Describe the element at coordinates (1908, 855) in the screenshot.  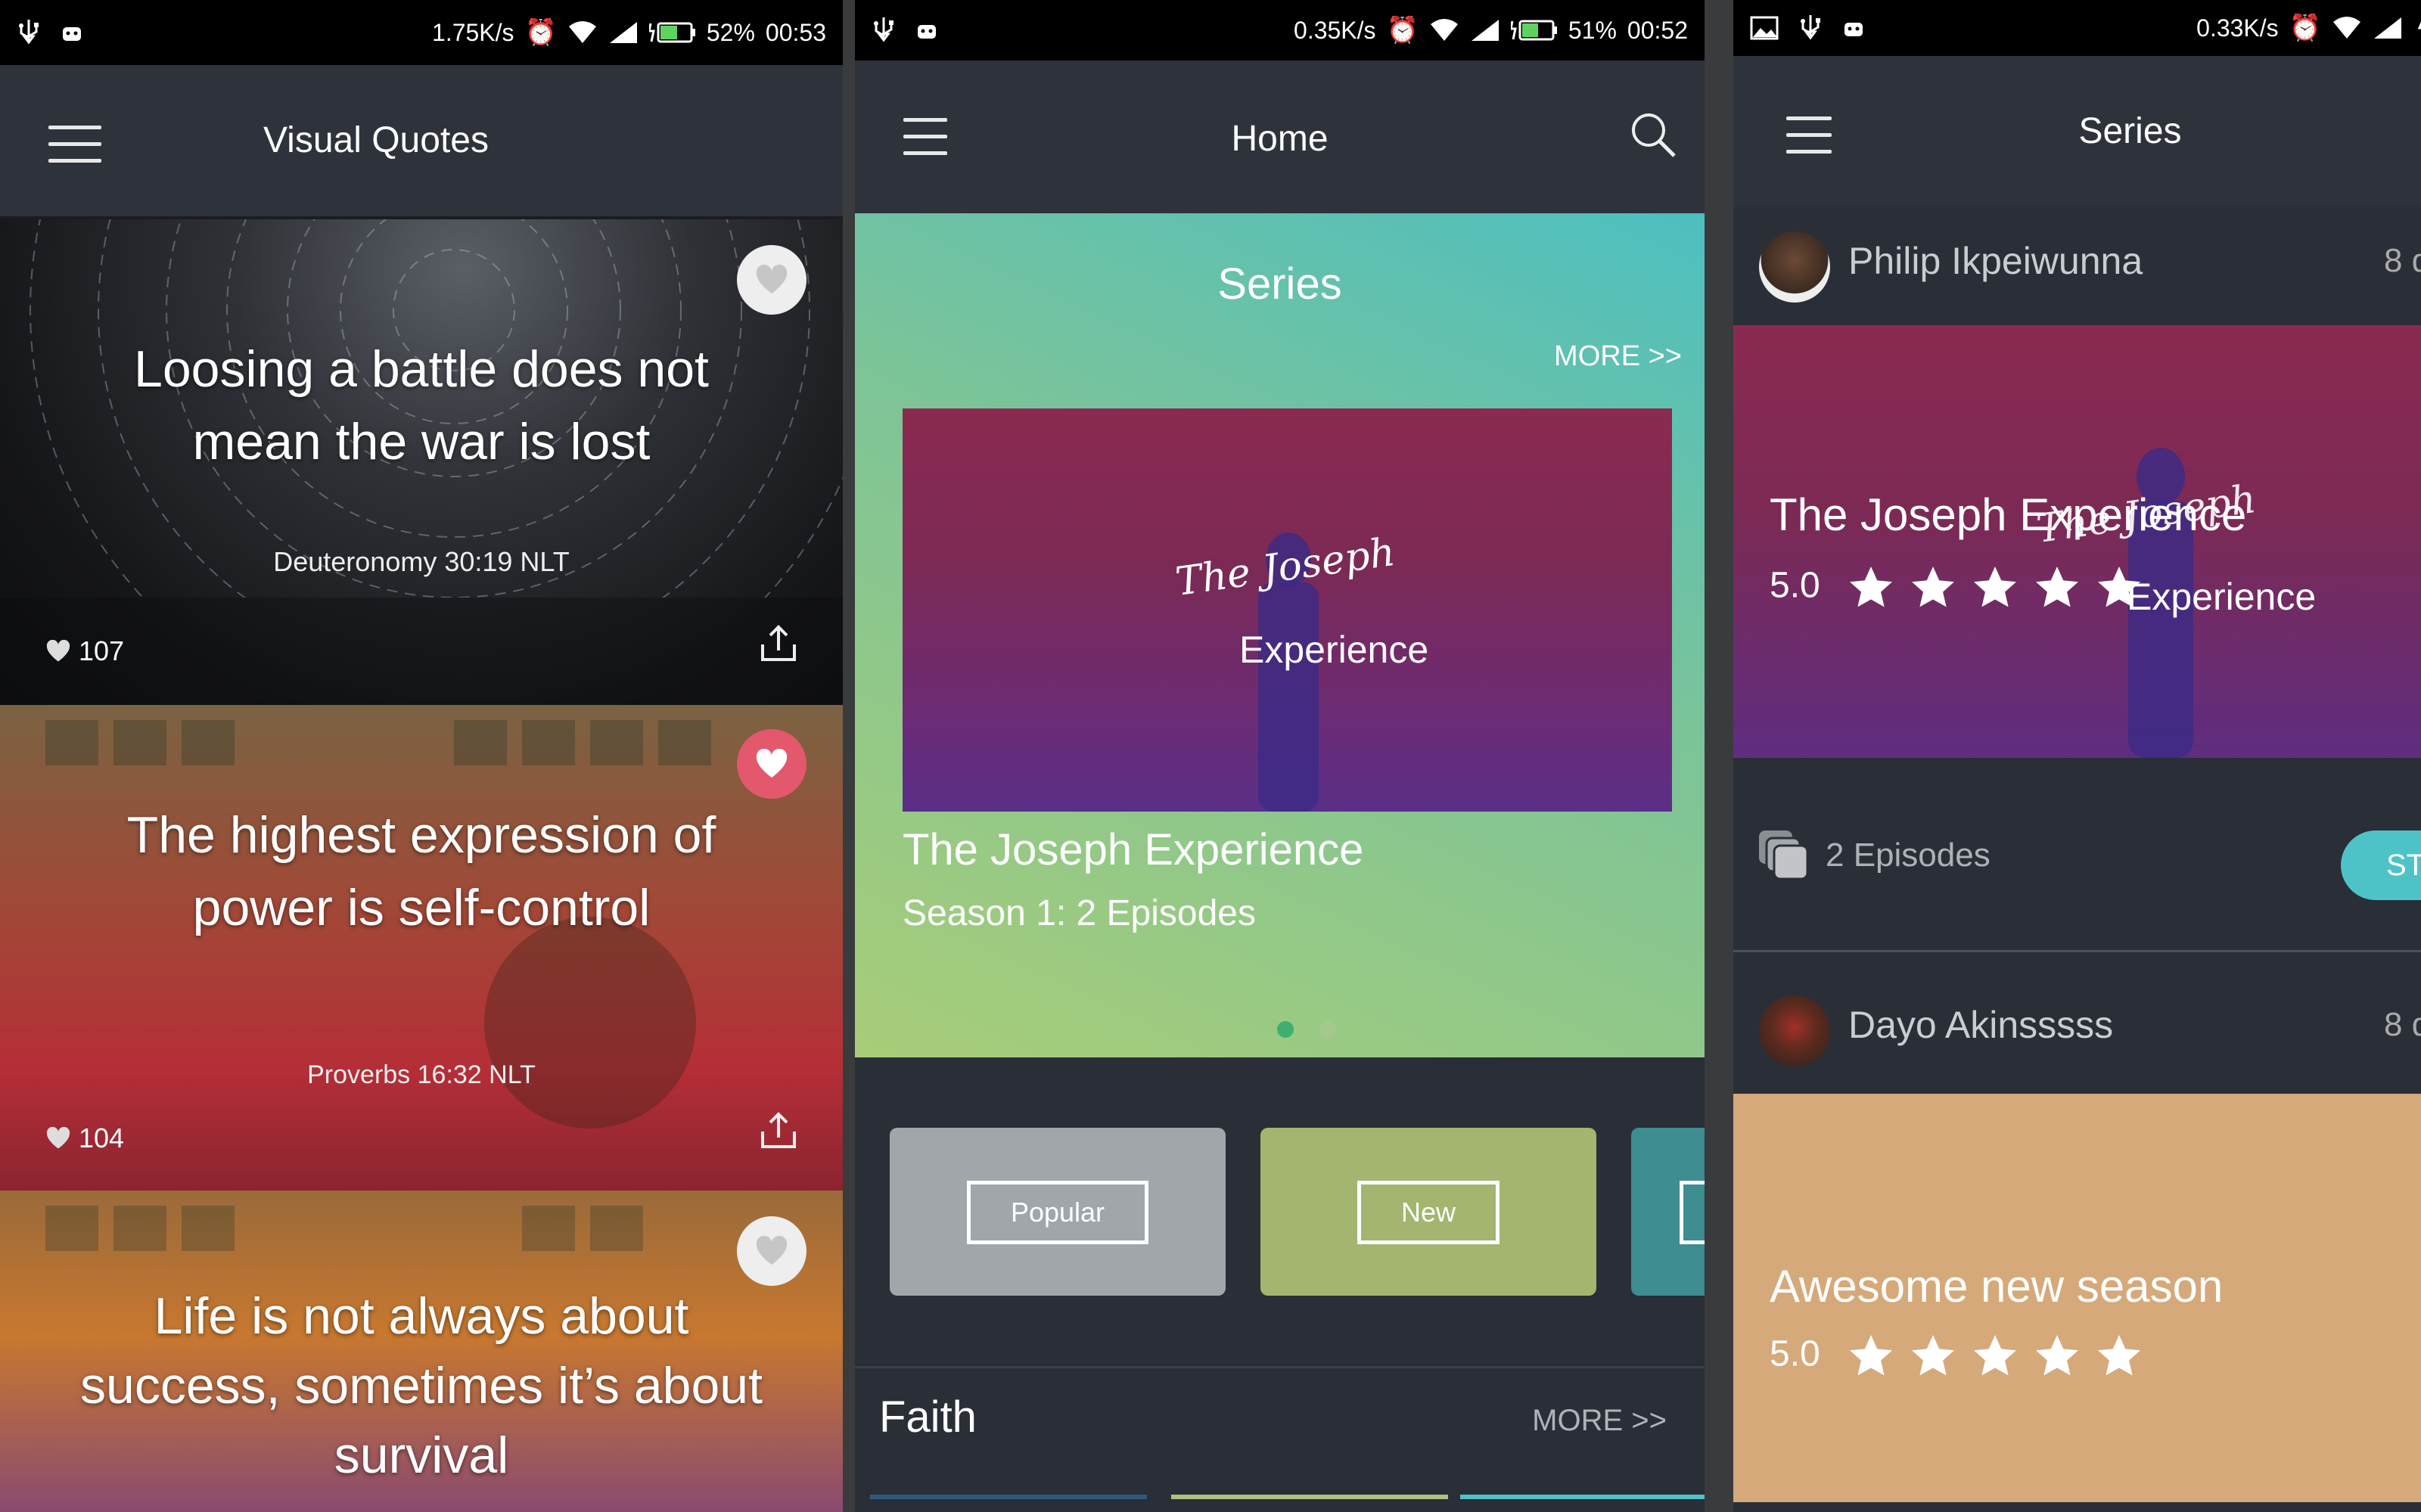
I see `episodes-count: 2 Episodes` at that location.